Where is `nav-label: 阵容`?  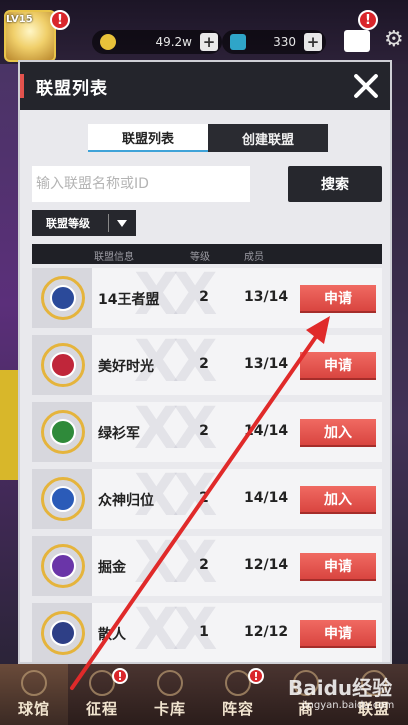 nav-label: 阵容 is located at coordinates (237, 709).